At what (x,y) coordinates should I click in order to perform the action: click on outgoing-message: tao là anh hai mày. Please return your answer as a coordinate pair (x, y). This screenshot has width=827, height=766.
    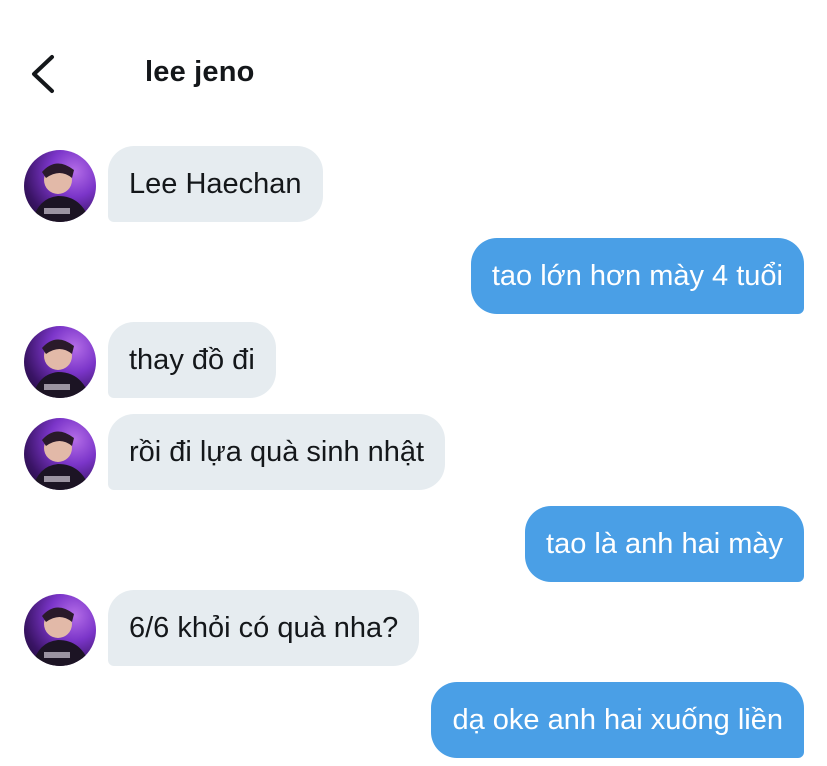
    Looking at the image, I should click on (664, 544).